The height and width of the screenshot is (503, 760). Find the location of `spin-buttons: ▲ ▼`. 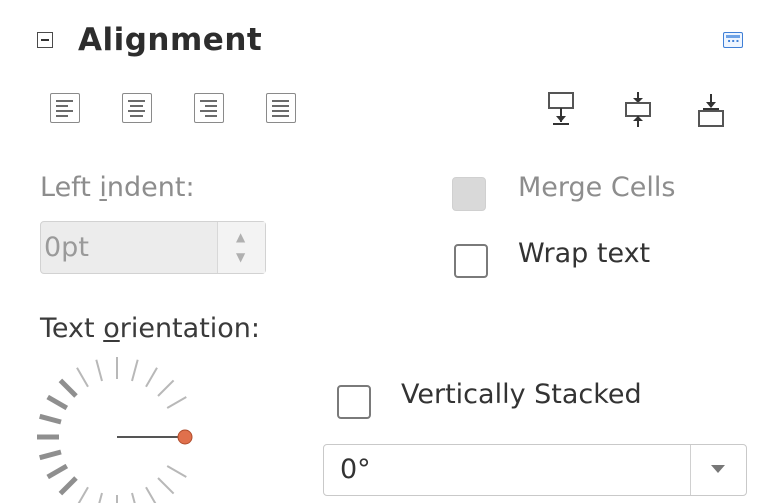

spin-buttons: ▲ ▼ is located at coordinates (241, 247).